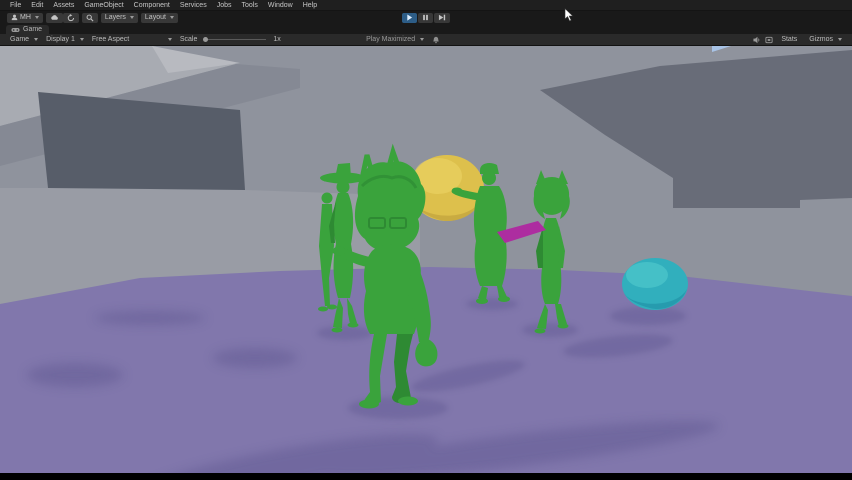  I want to click on play-maximized-dropdown: Play Maximized, so click(395, 40).